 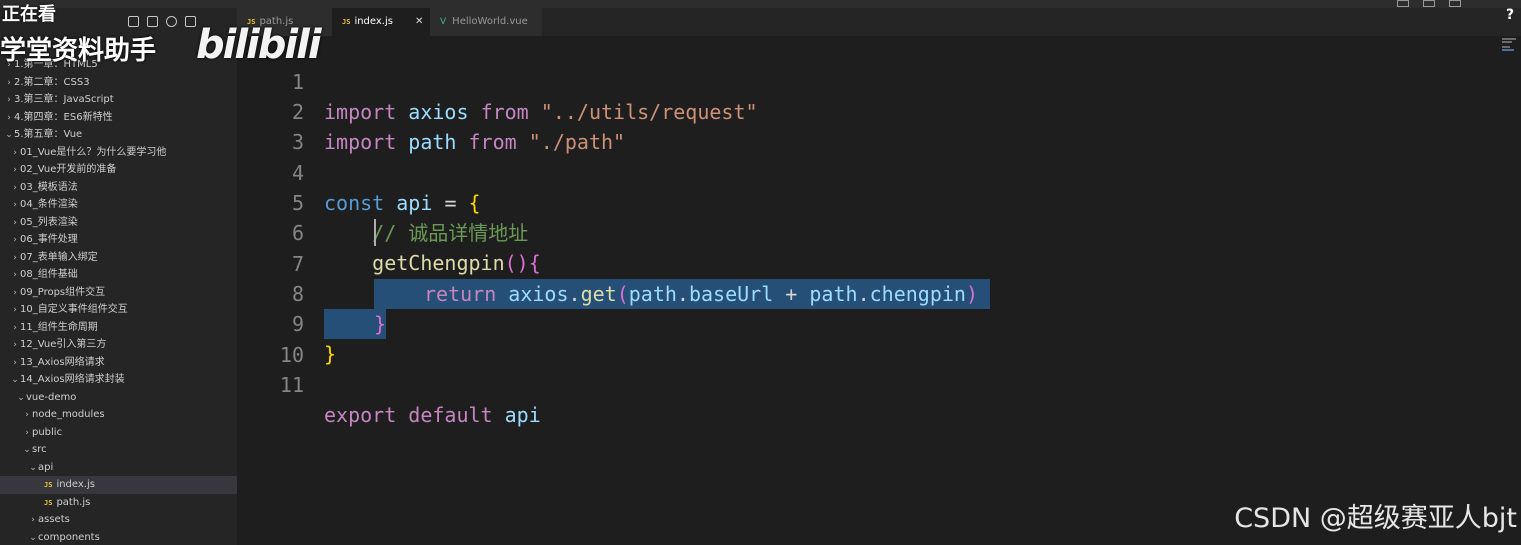 I want to click on tree-item: › 08_组件基础, so click(x=118, y=275).